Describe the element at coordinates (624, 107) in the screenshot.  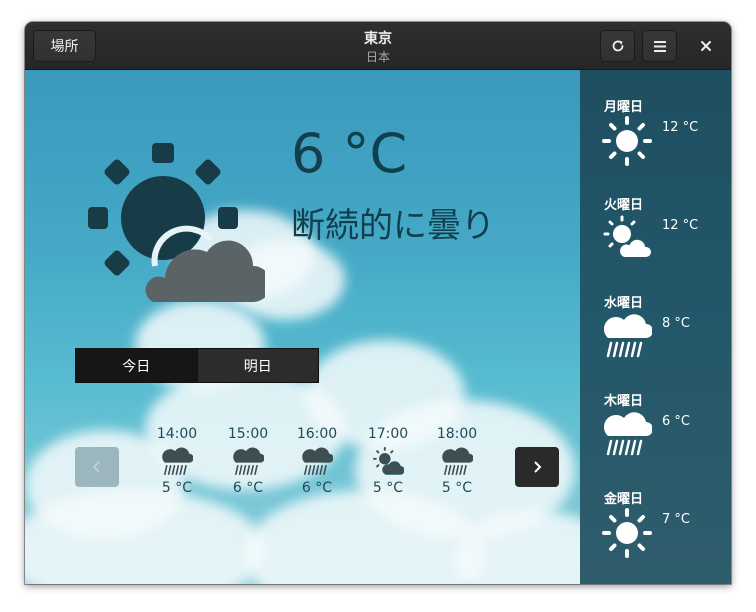
I see `forecast-day-name: 月曜日` at that location.